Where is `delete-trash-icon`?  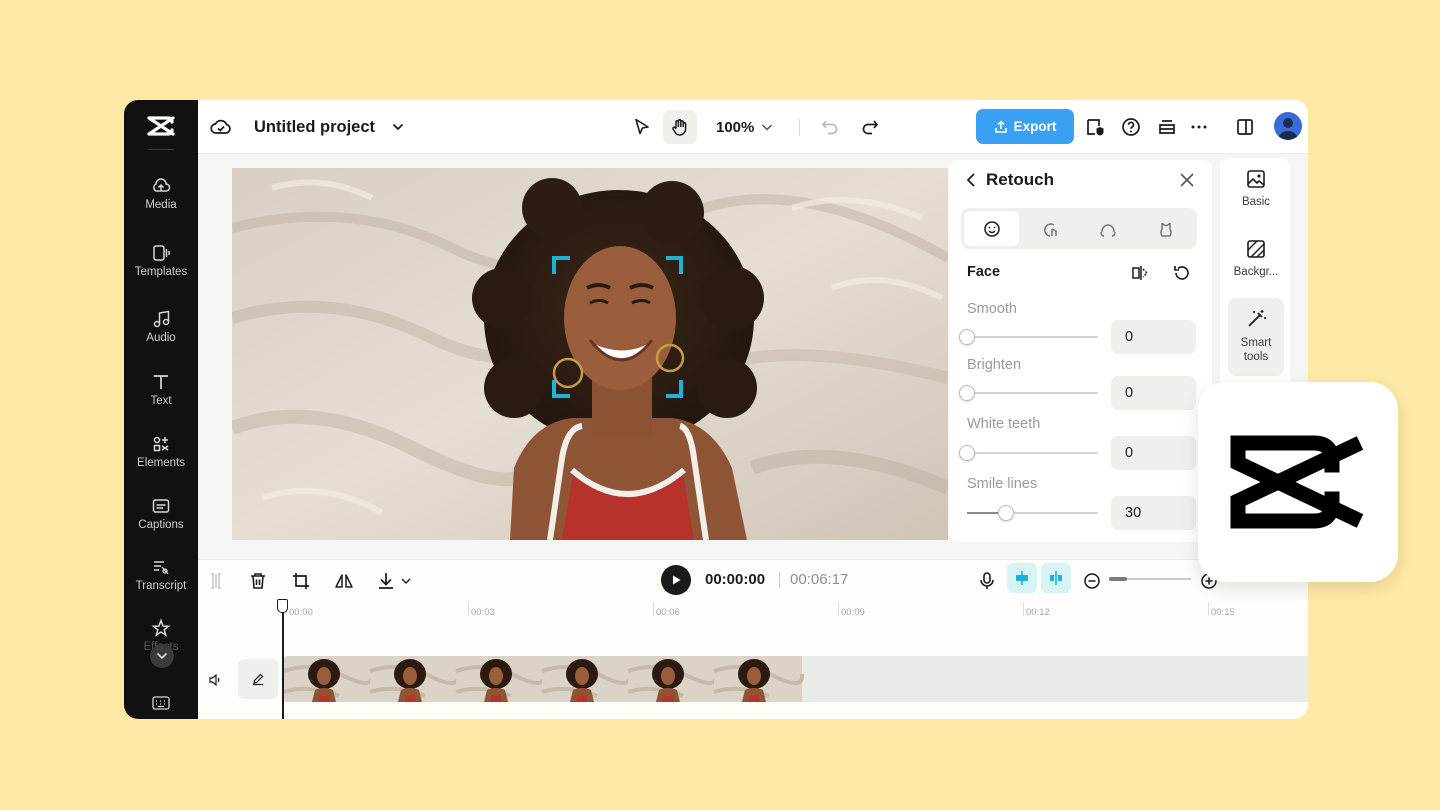
delete-trash-icon is located at coordinates (258, 581).